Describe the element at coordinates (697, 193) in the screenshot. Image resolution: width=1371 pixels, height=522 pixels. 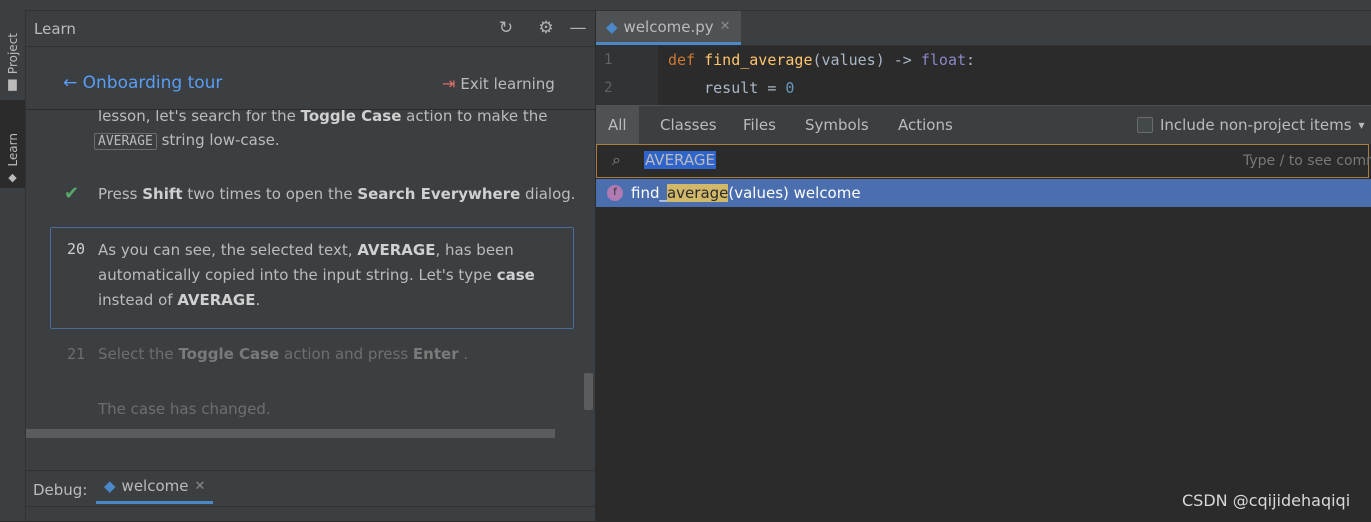
I see `match-highlight: average` at that location.